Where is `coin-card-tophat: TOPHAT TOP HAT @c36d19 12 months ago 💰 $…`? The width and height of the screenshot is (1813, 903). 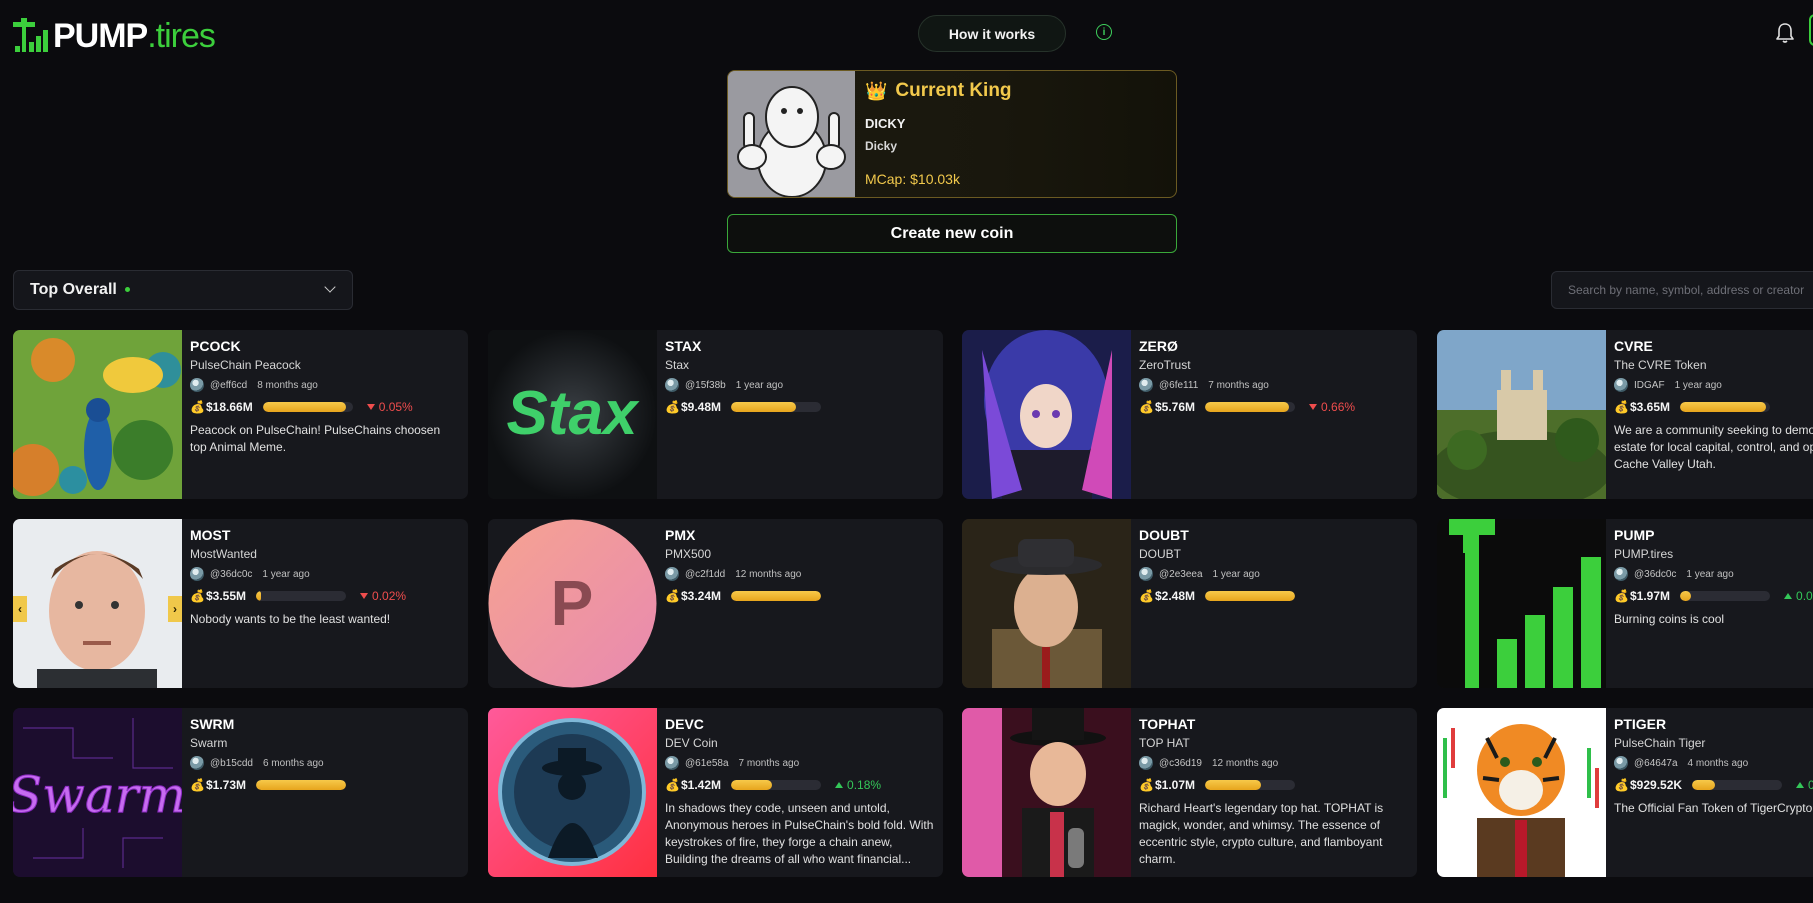 coin-card-tophat: TOPHAT TOP HAT @c36d19 12 months ago 💰 $… is located at coordinates (1189, 792).